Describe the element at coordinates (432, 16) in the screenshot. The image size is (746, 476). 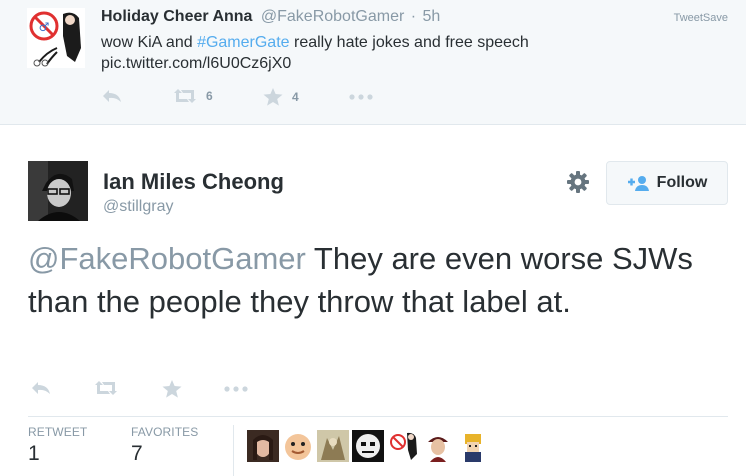
I see `parent-timestamp: 5h` at that location.